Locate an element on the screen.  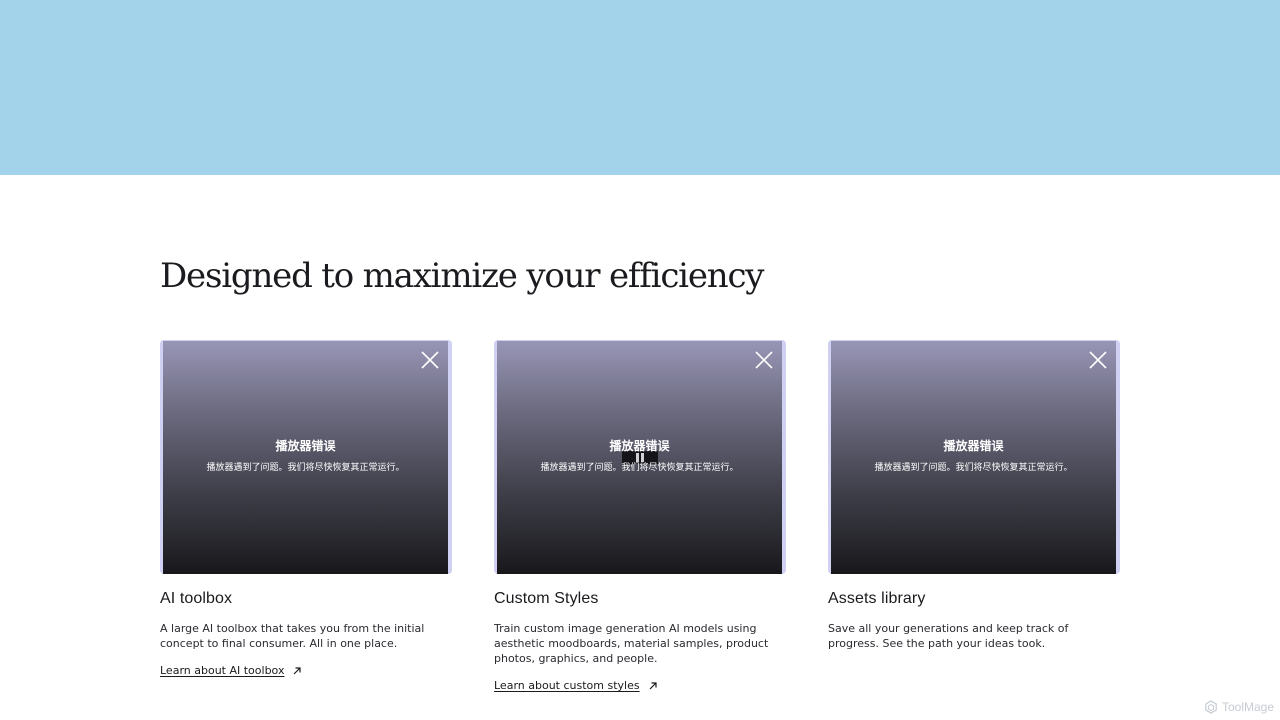
learn-more-link: Learn about custom styles is located at coordinates (576, 685).